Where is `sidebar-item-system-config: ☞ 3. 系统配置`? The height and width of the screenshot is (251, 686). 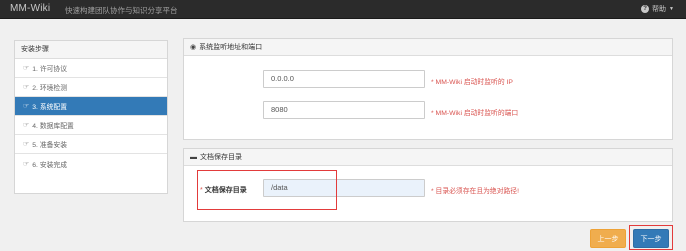
sidebar-item-system-config: ☞ 3. 系统配置 is located at coordinates (91, 106).